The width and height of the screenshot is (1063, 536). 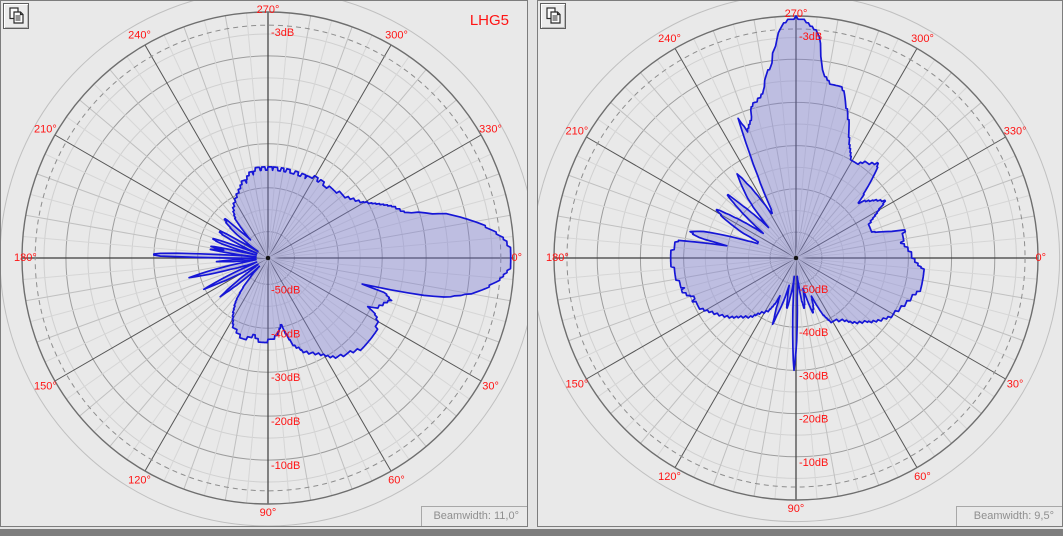 What do you see at coordinates (489, 20) in the screenshot?
I see `antenna-model-label: LHG5` at bounding box center [489, 20].